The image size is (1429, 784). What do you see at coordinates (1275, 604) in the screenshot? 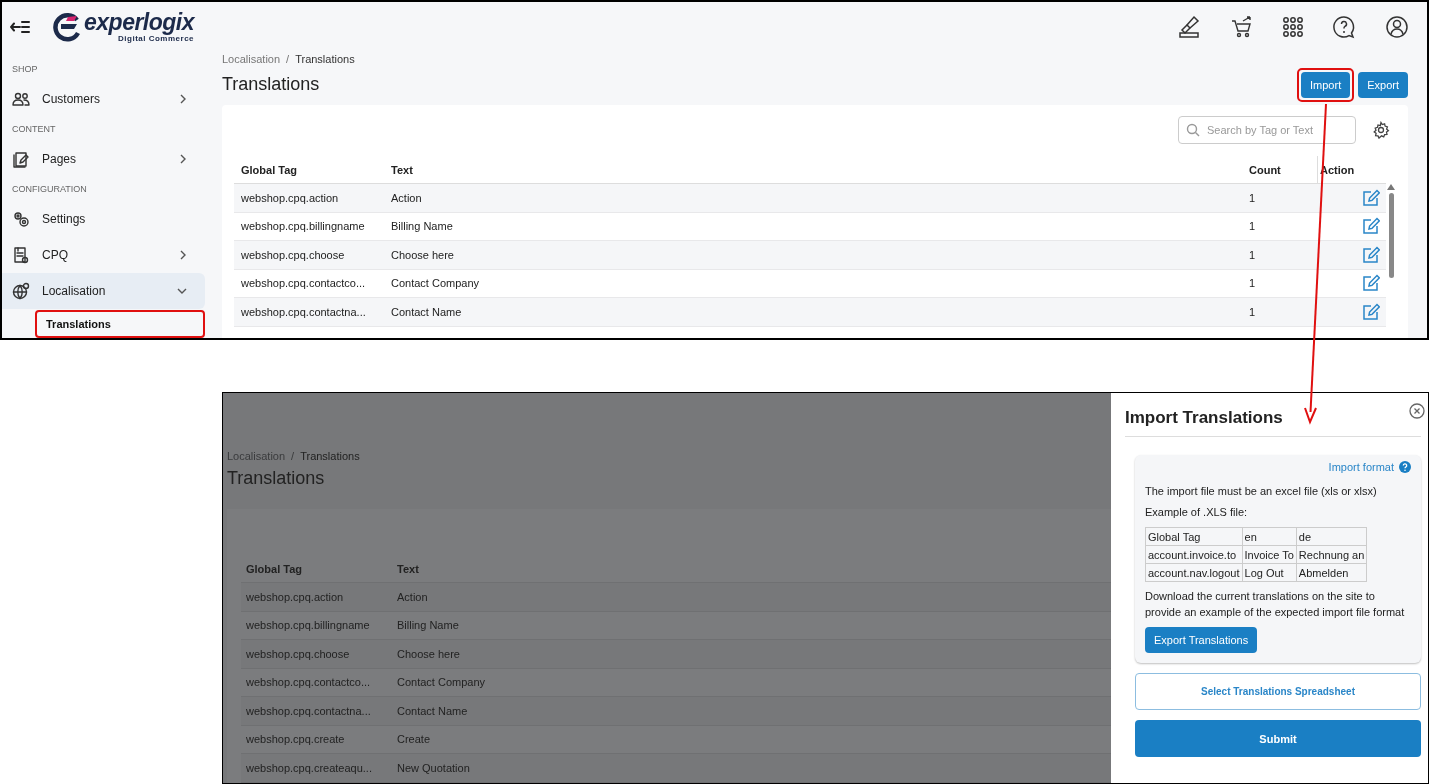
I see `info-text: Download the current translations on the site to provide an example of the expected import file format` at bounding box center [1275, 604].